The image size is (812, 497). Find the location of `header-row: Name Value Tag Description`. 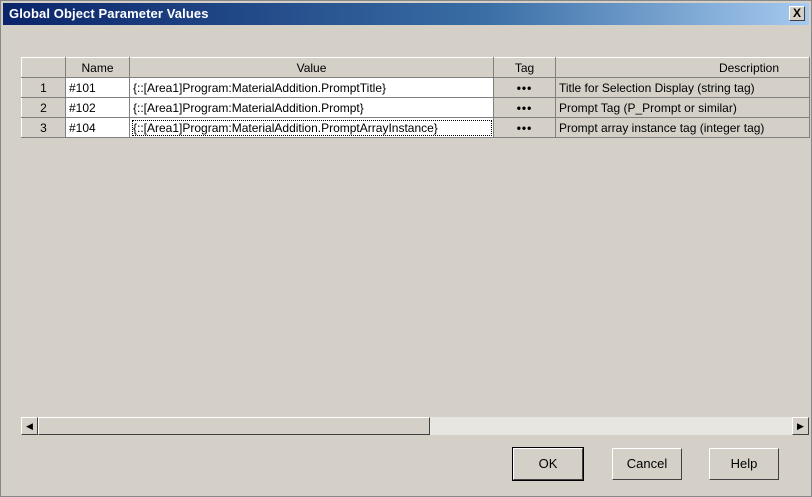

header-row: Name Value Tag Description is located at coordinates (415, 67).